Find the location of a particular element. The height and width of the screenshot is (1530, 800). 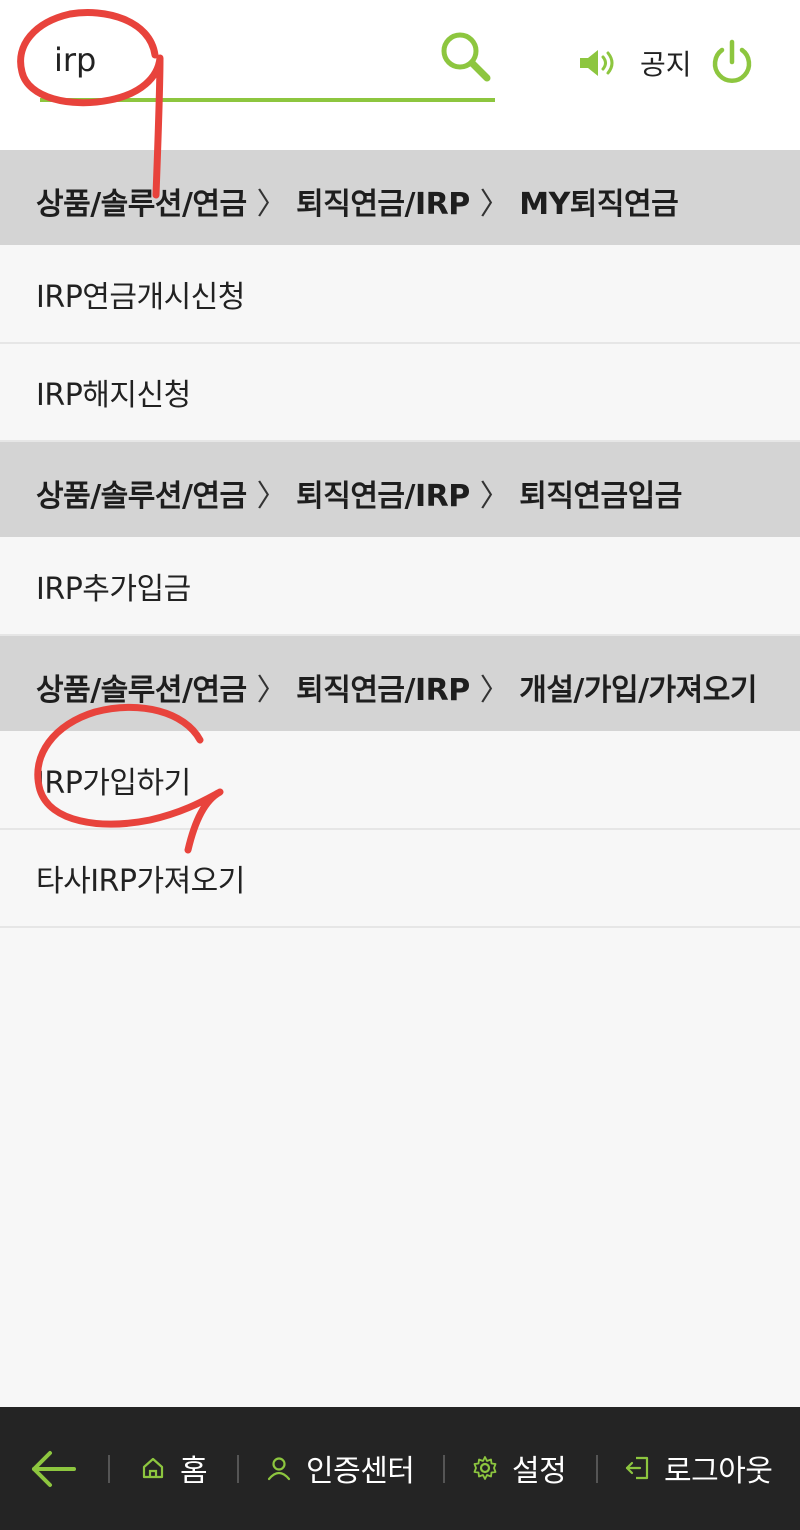

nav-settings: 설정 is located at coordinates (519, 1468).